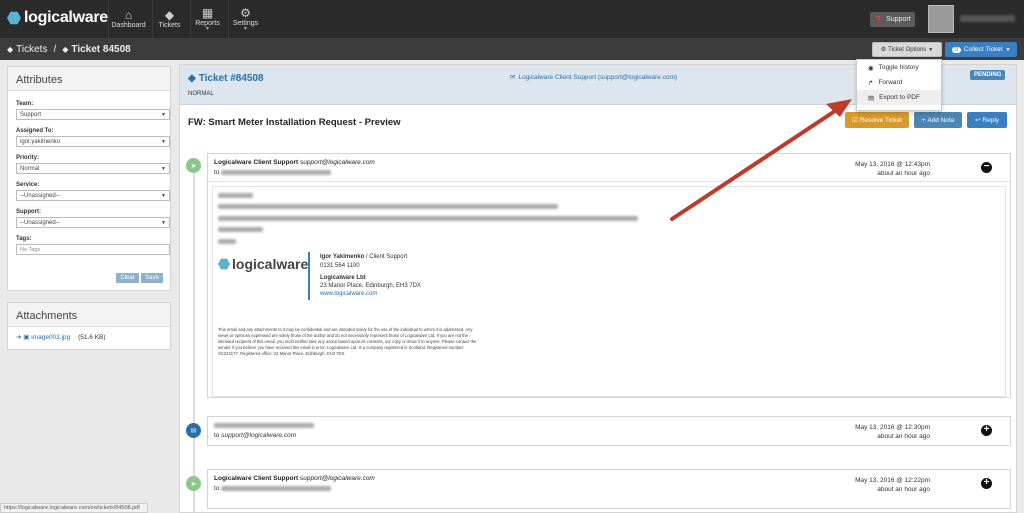 The image size is (1024, 513). What do you see at coordinates (941, 120) in the screenshot?
I see `add-note-label: Add Note` at bounding box center [941, 120].